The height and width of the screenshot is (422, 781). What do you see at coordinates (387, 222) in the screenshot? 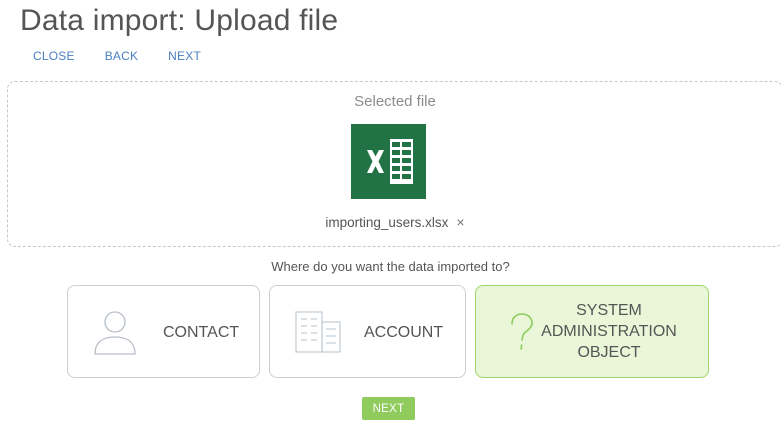
I see `file-name: importing_users.xlsx` at bounding box center [387, 222].